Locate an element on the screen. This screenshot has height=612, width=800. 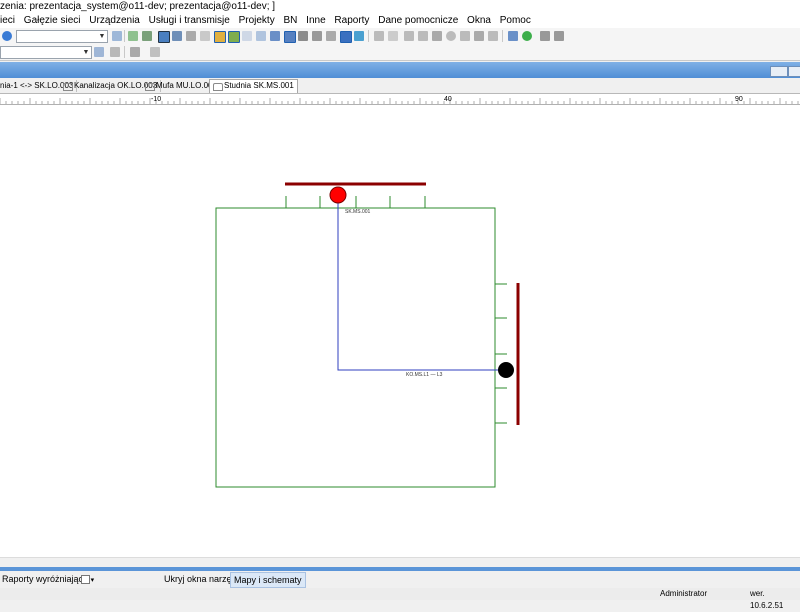
horizontal-ruler: -10 40 90 is located at coordinates (400, 99).